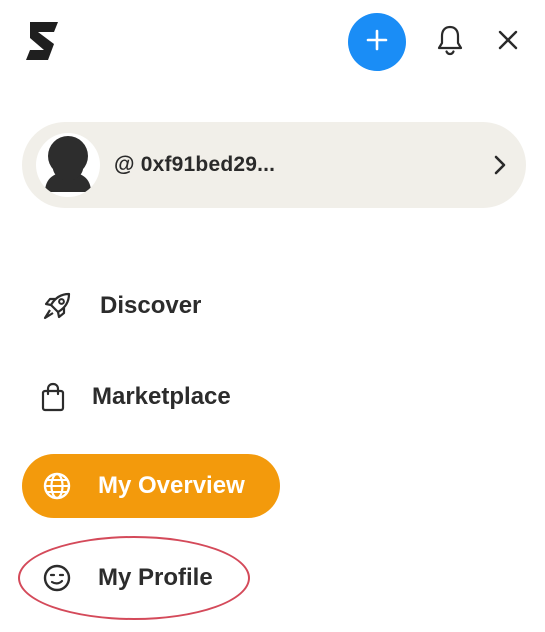  I want to click on close-icon, so click(508, 42).